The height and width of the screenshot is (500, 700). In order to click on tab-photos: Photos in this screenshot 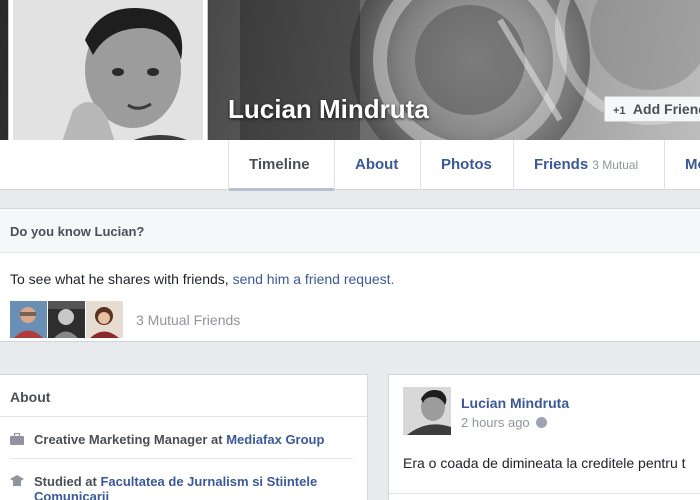, I will do `click(466, 165)`.